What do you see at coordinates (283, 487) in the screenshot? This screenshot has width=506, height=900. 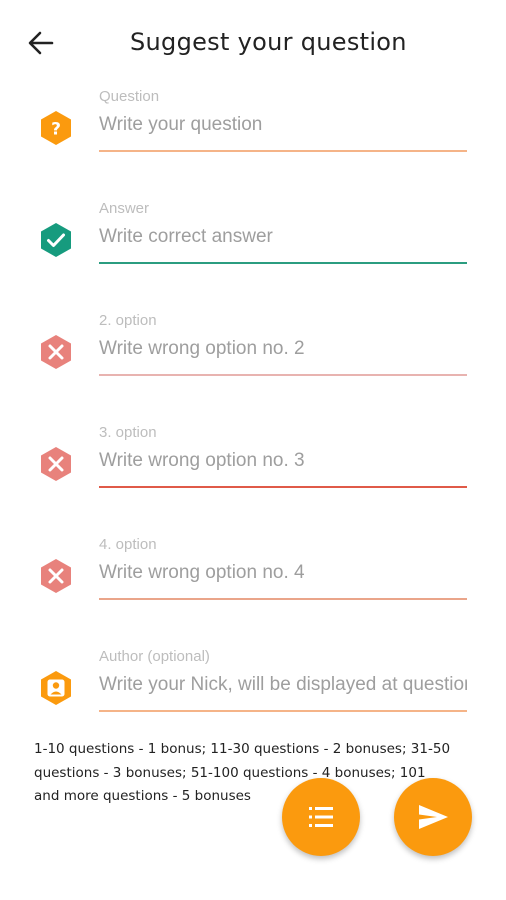 I see `option-3-underline` at bounding box center [283, 487].